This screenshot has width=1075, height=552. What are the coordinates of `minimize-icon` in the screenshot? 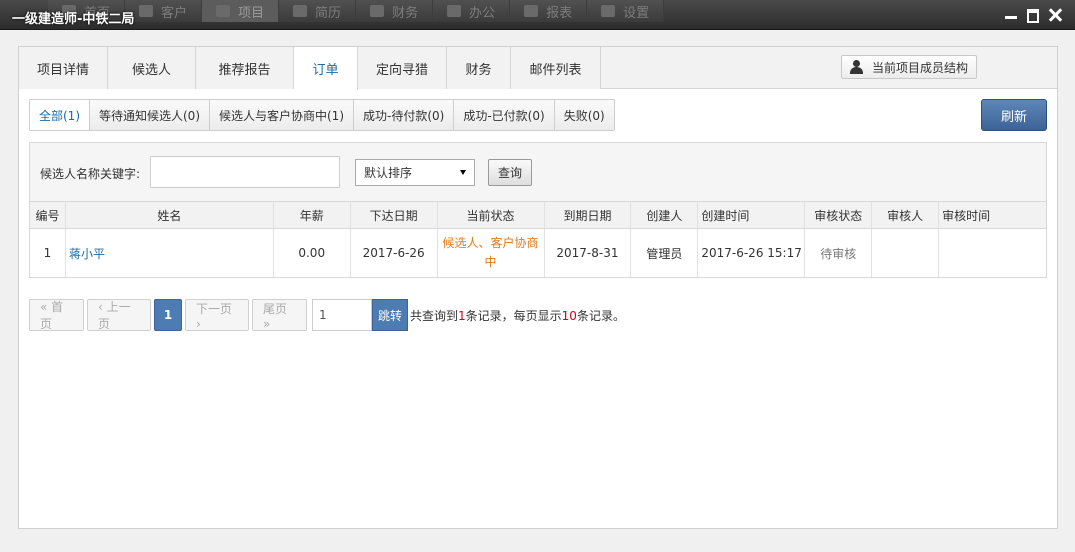 It's located at (1011, 15).